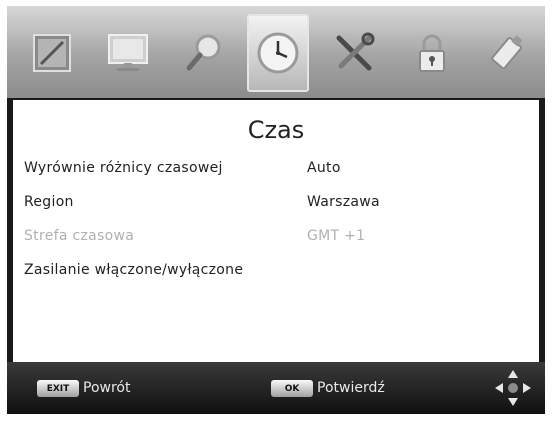 Image resolution: width=554 pixels, height=421 pixels. What do you see at coordinates (276, 169) in the screenshot?
I see `setting-row-time-offset: Wyrównie różnicy czasowej Auto` at bounding box center [276, 169].